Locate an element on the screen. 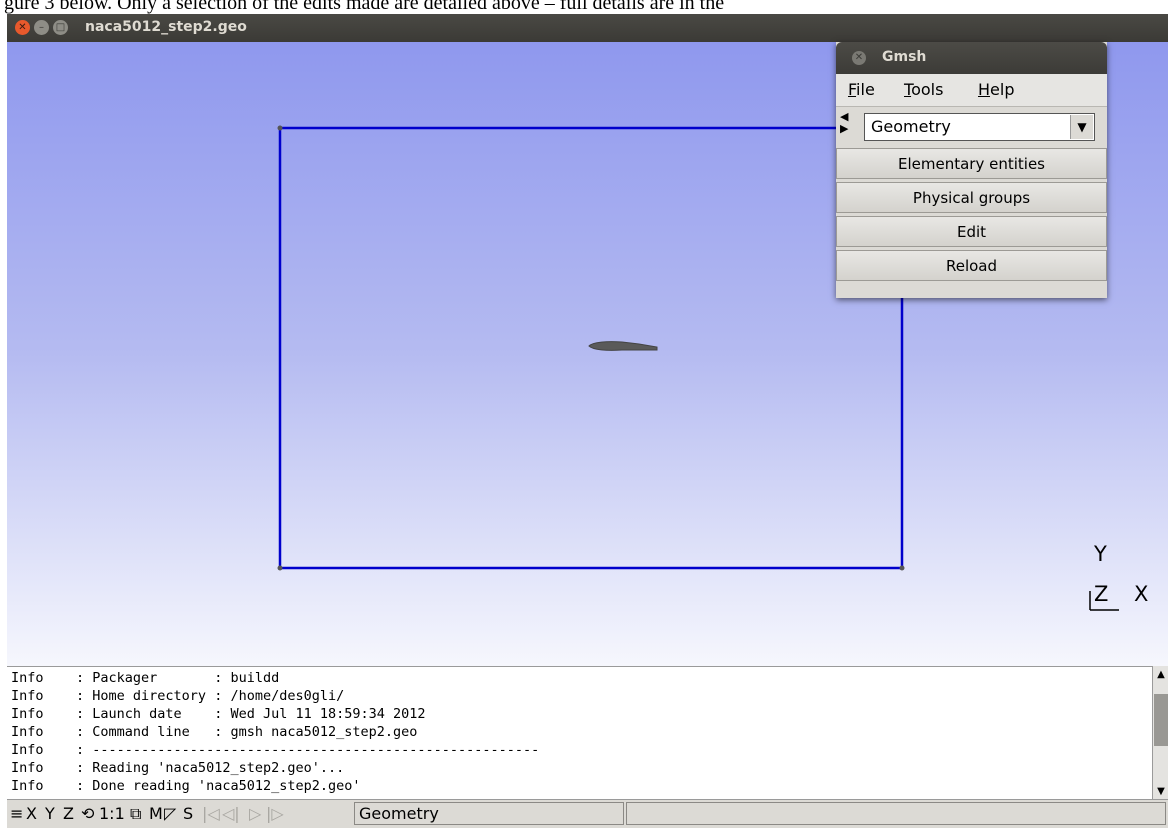 Image resolution: width=1168 pixels, height=828 pixels. menu-file: File is located at coordinates (861, 89).